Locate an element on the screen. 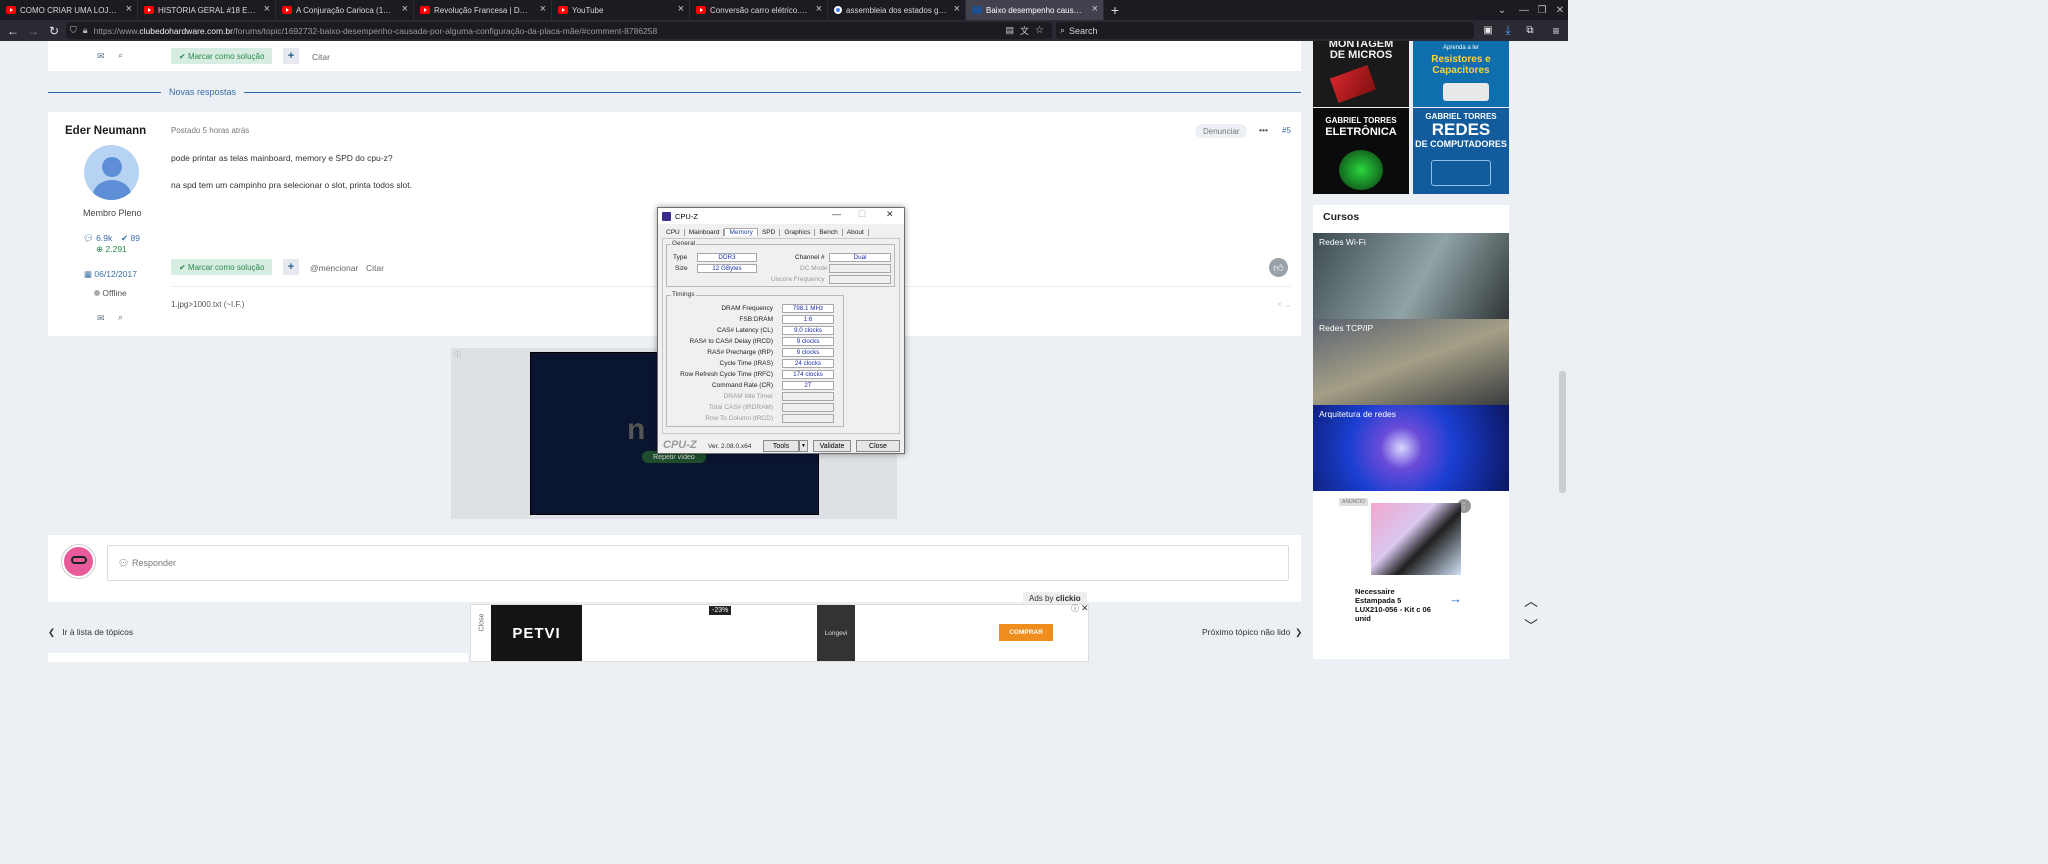  timing-value is located at coordinates (808, 396).